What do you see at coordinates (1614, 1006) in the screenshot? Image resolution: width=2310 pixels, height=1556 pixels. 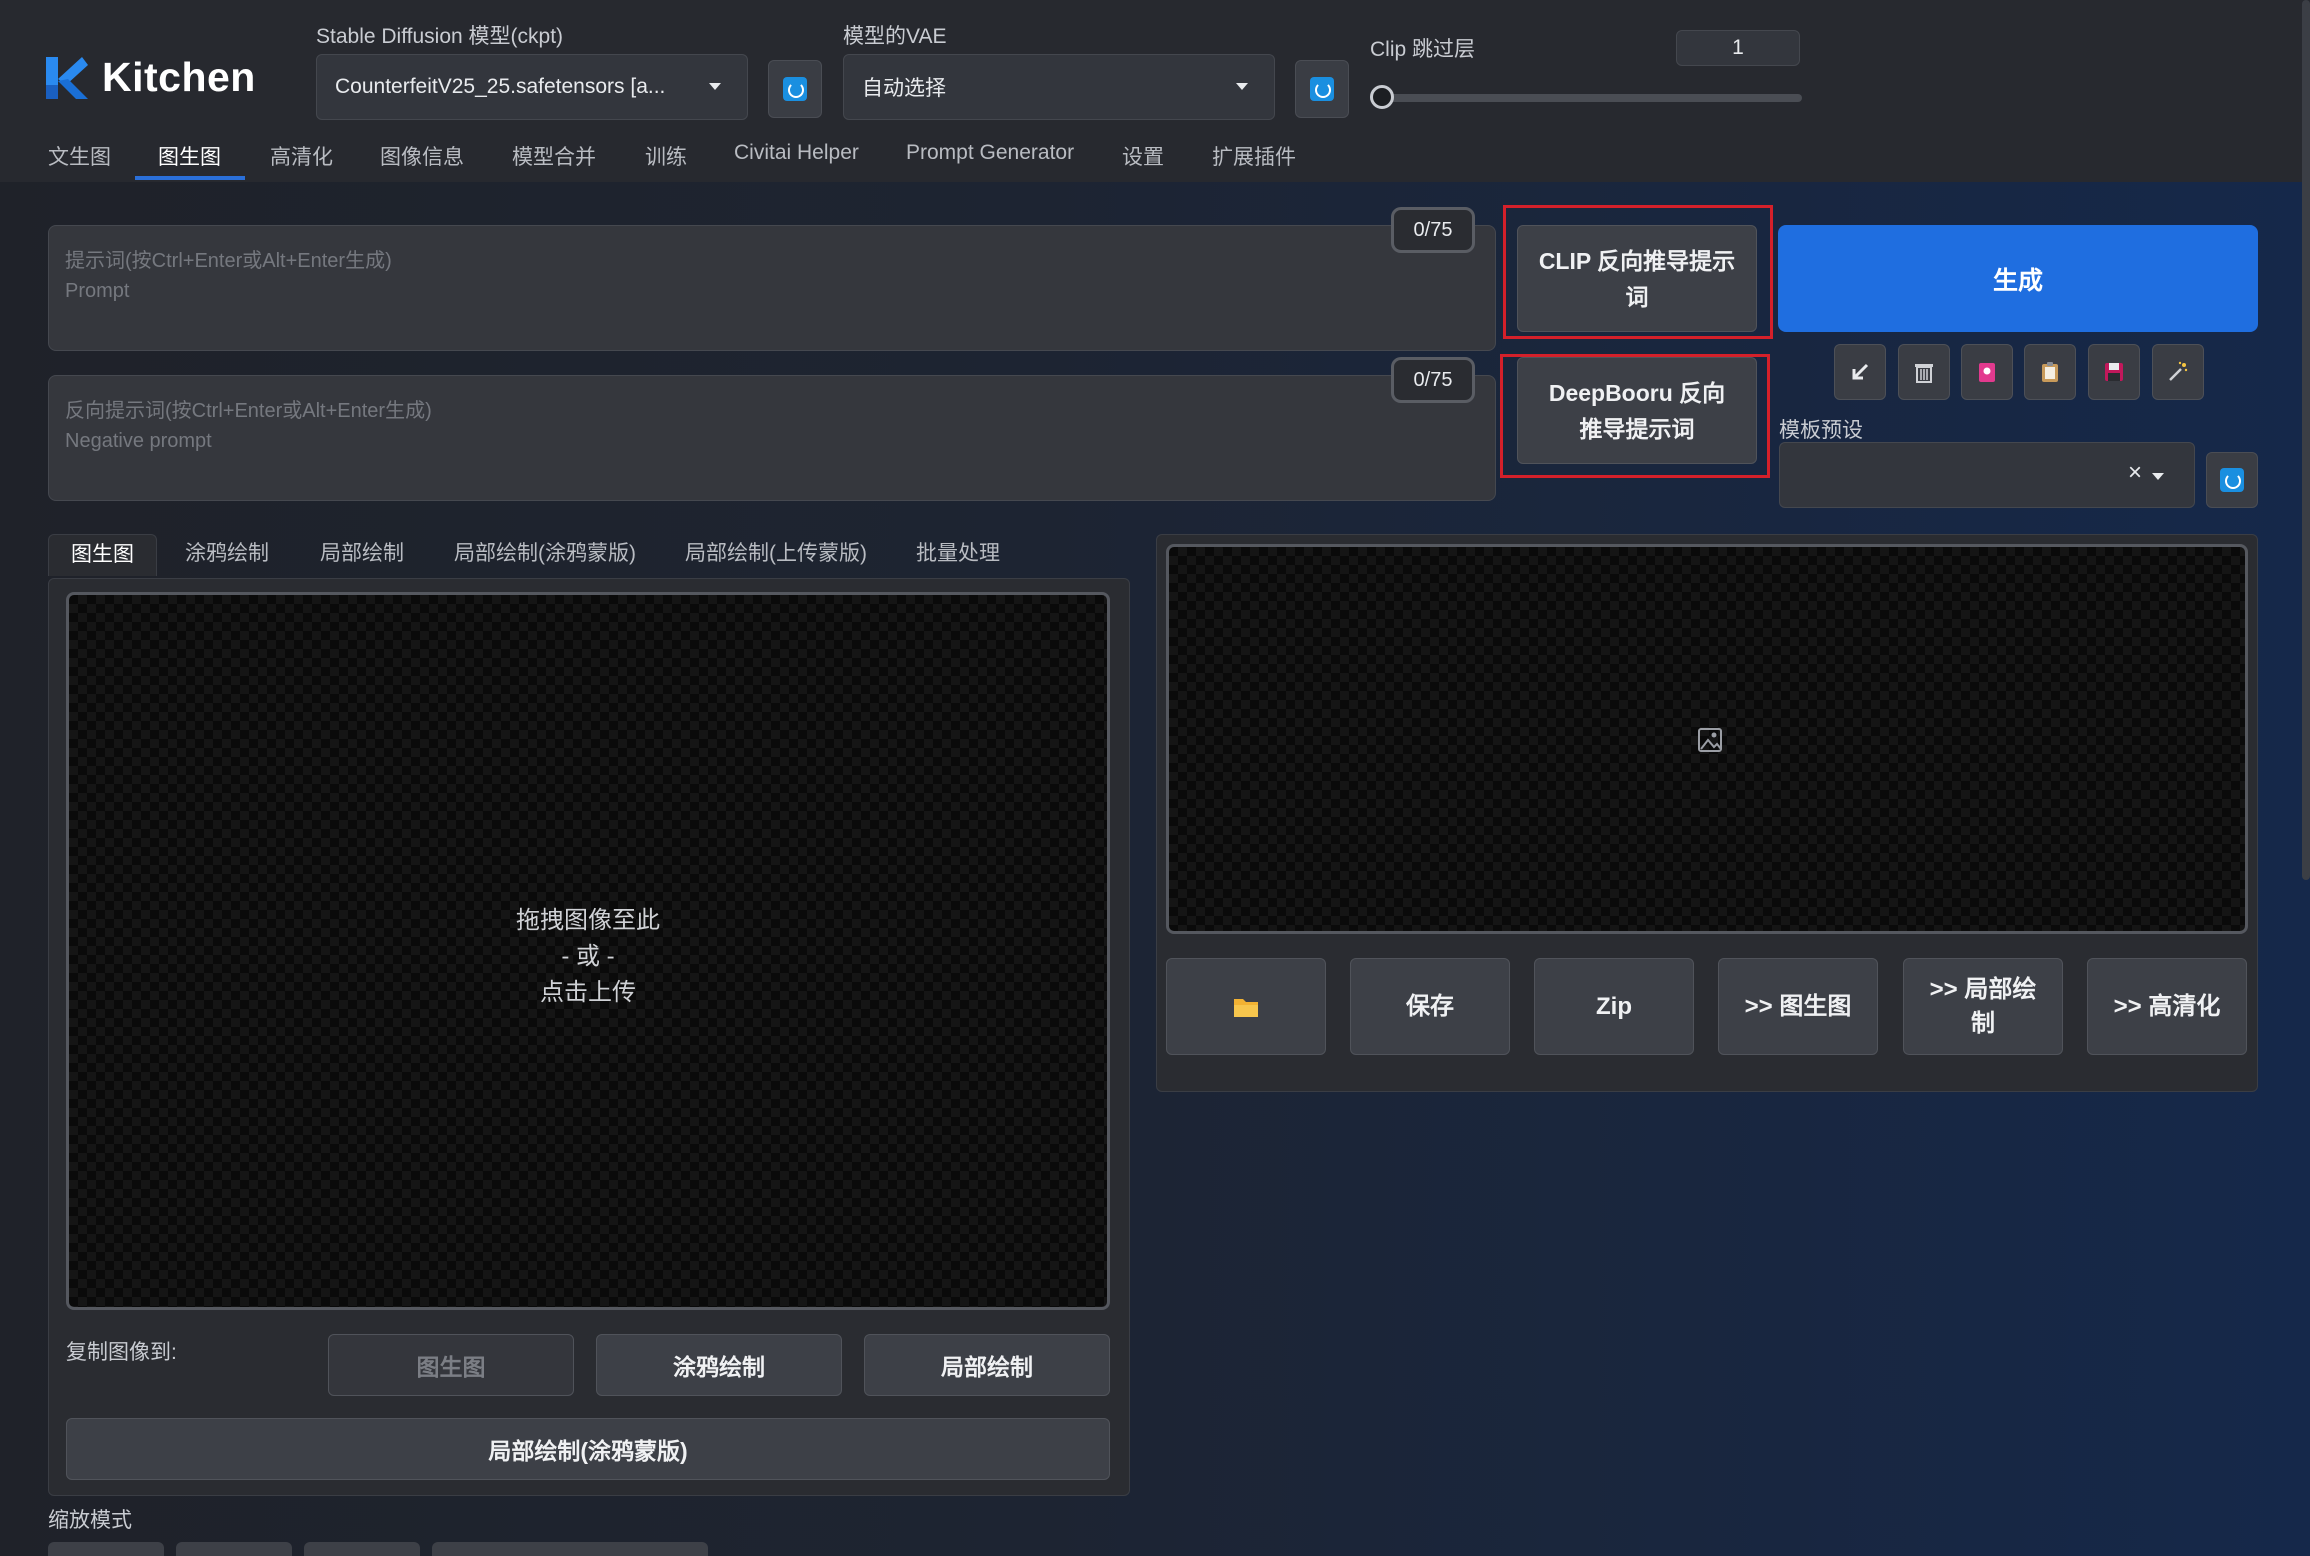 I see `zip-button: Zip` at bounding box center [1614, 1006].